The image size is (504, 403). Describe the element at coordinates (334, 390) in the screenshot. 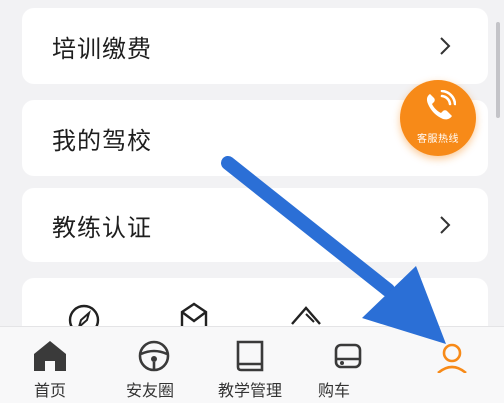

I see `tab-label: 购车` at that location.